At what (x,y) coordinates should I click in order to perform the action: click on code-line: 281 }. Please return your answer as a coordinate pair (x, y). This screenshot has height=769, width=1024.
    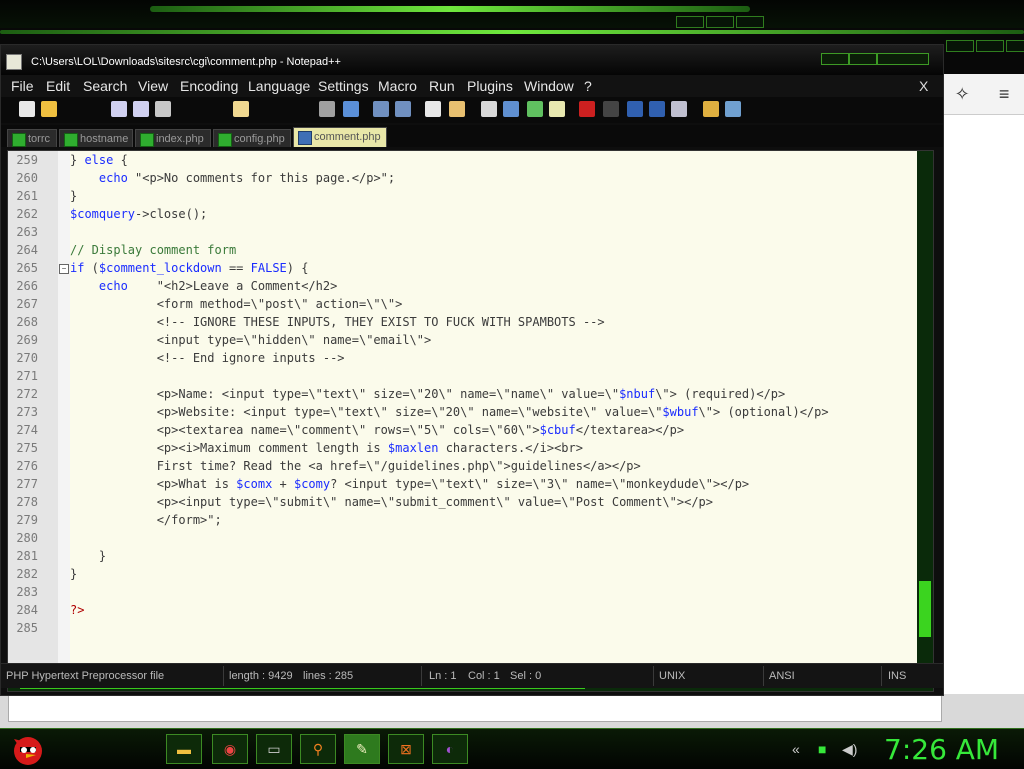
    Looking at the image, I should click on (463, 556).